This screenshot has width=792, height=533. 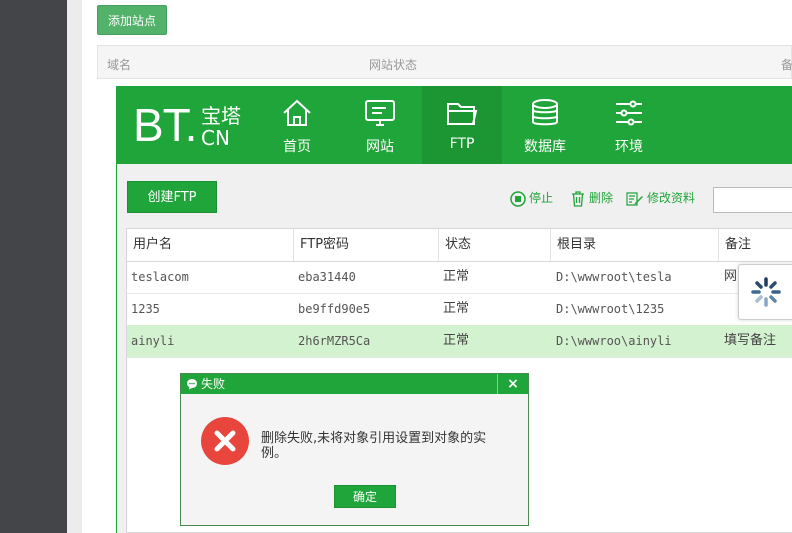 I want to click on loading-spinner, so click(x=765, y=292).